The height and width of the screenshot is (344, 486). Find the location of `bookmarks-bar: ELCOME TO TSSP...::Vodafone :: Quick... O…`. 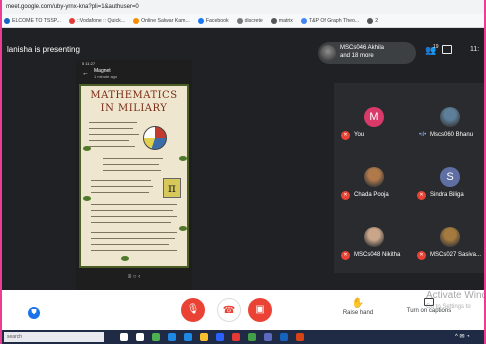

bookmarks-bar: ELCOME TO TSSP...::Vodafone :: Quick... O… is located at coordinates (243, 21).